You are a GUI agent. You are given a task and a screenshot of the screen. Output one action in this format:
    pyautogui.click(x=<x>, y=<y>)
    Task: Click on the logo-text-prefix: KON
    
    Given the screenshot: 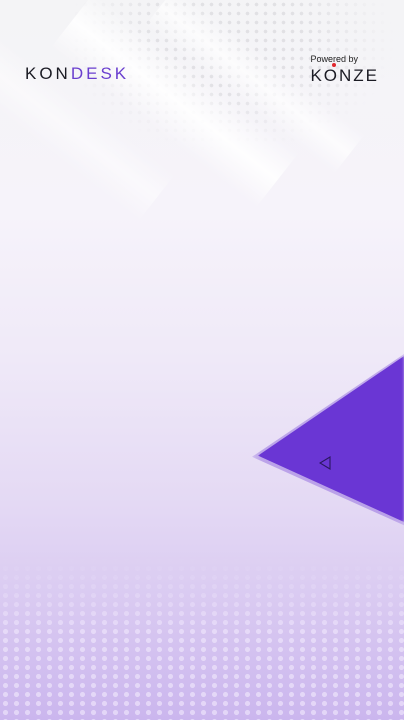 What is the action you would take?
    pyautogui.click(x=48, y=73)
    